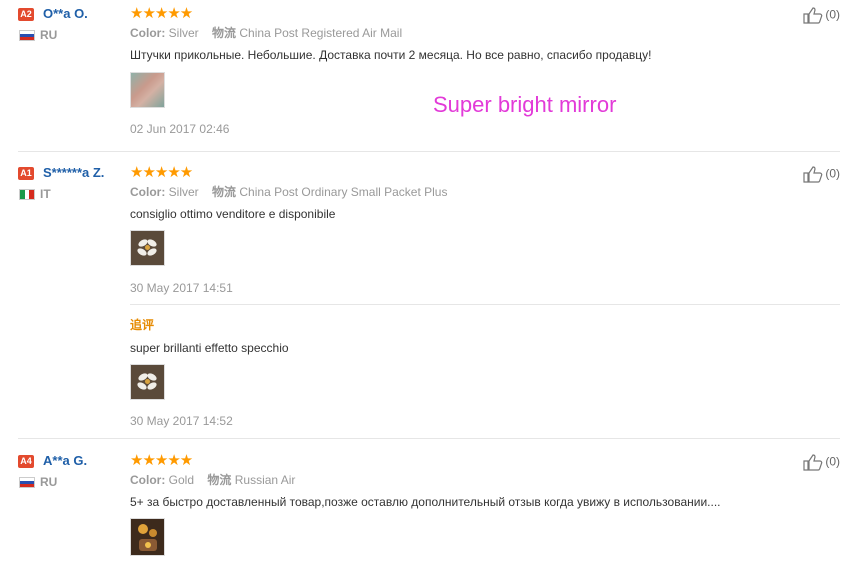 The image size is (868, 564). Describe the element at coordinates (343, 192) in the screenshot. I see `shipping-value: China Post Ordinary Small Packet Plus` at that location.